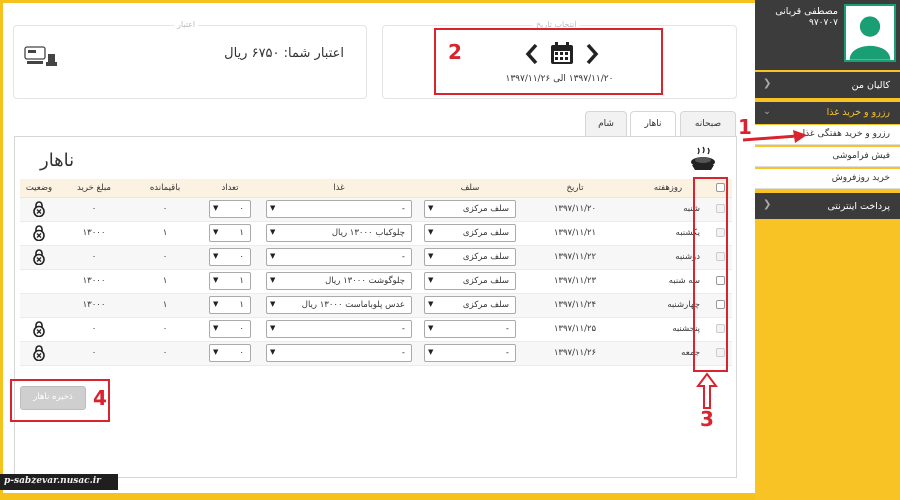 The height and width of the screenshot is (500, 900). Describe the element at coordinates (339, 305) in the screenshot. I see `food-select: ▼ عدس پلوباماست ۱۳۰۰۰ ریال` at that location.